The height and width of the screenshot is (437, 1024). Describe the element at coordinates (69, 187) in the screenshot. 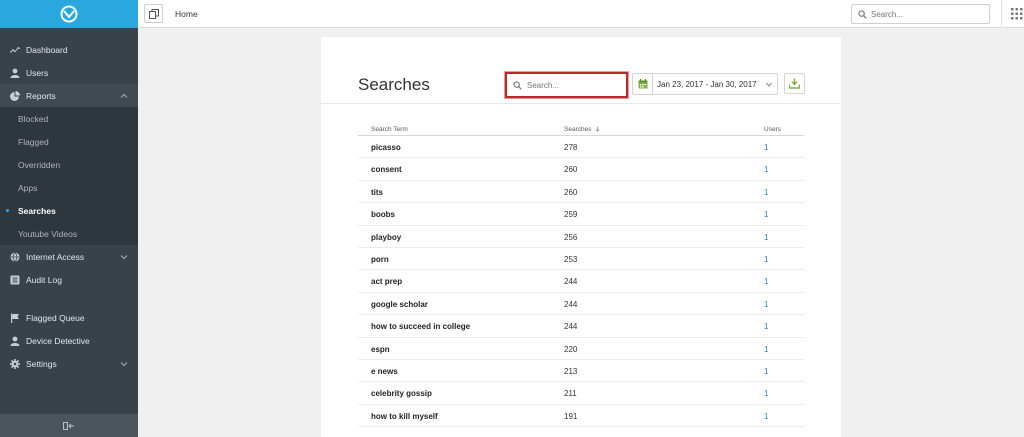

I see `sidebar-item-apps: Apps` at that location.